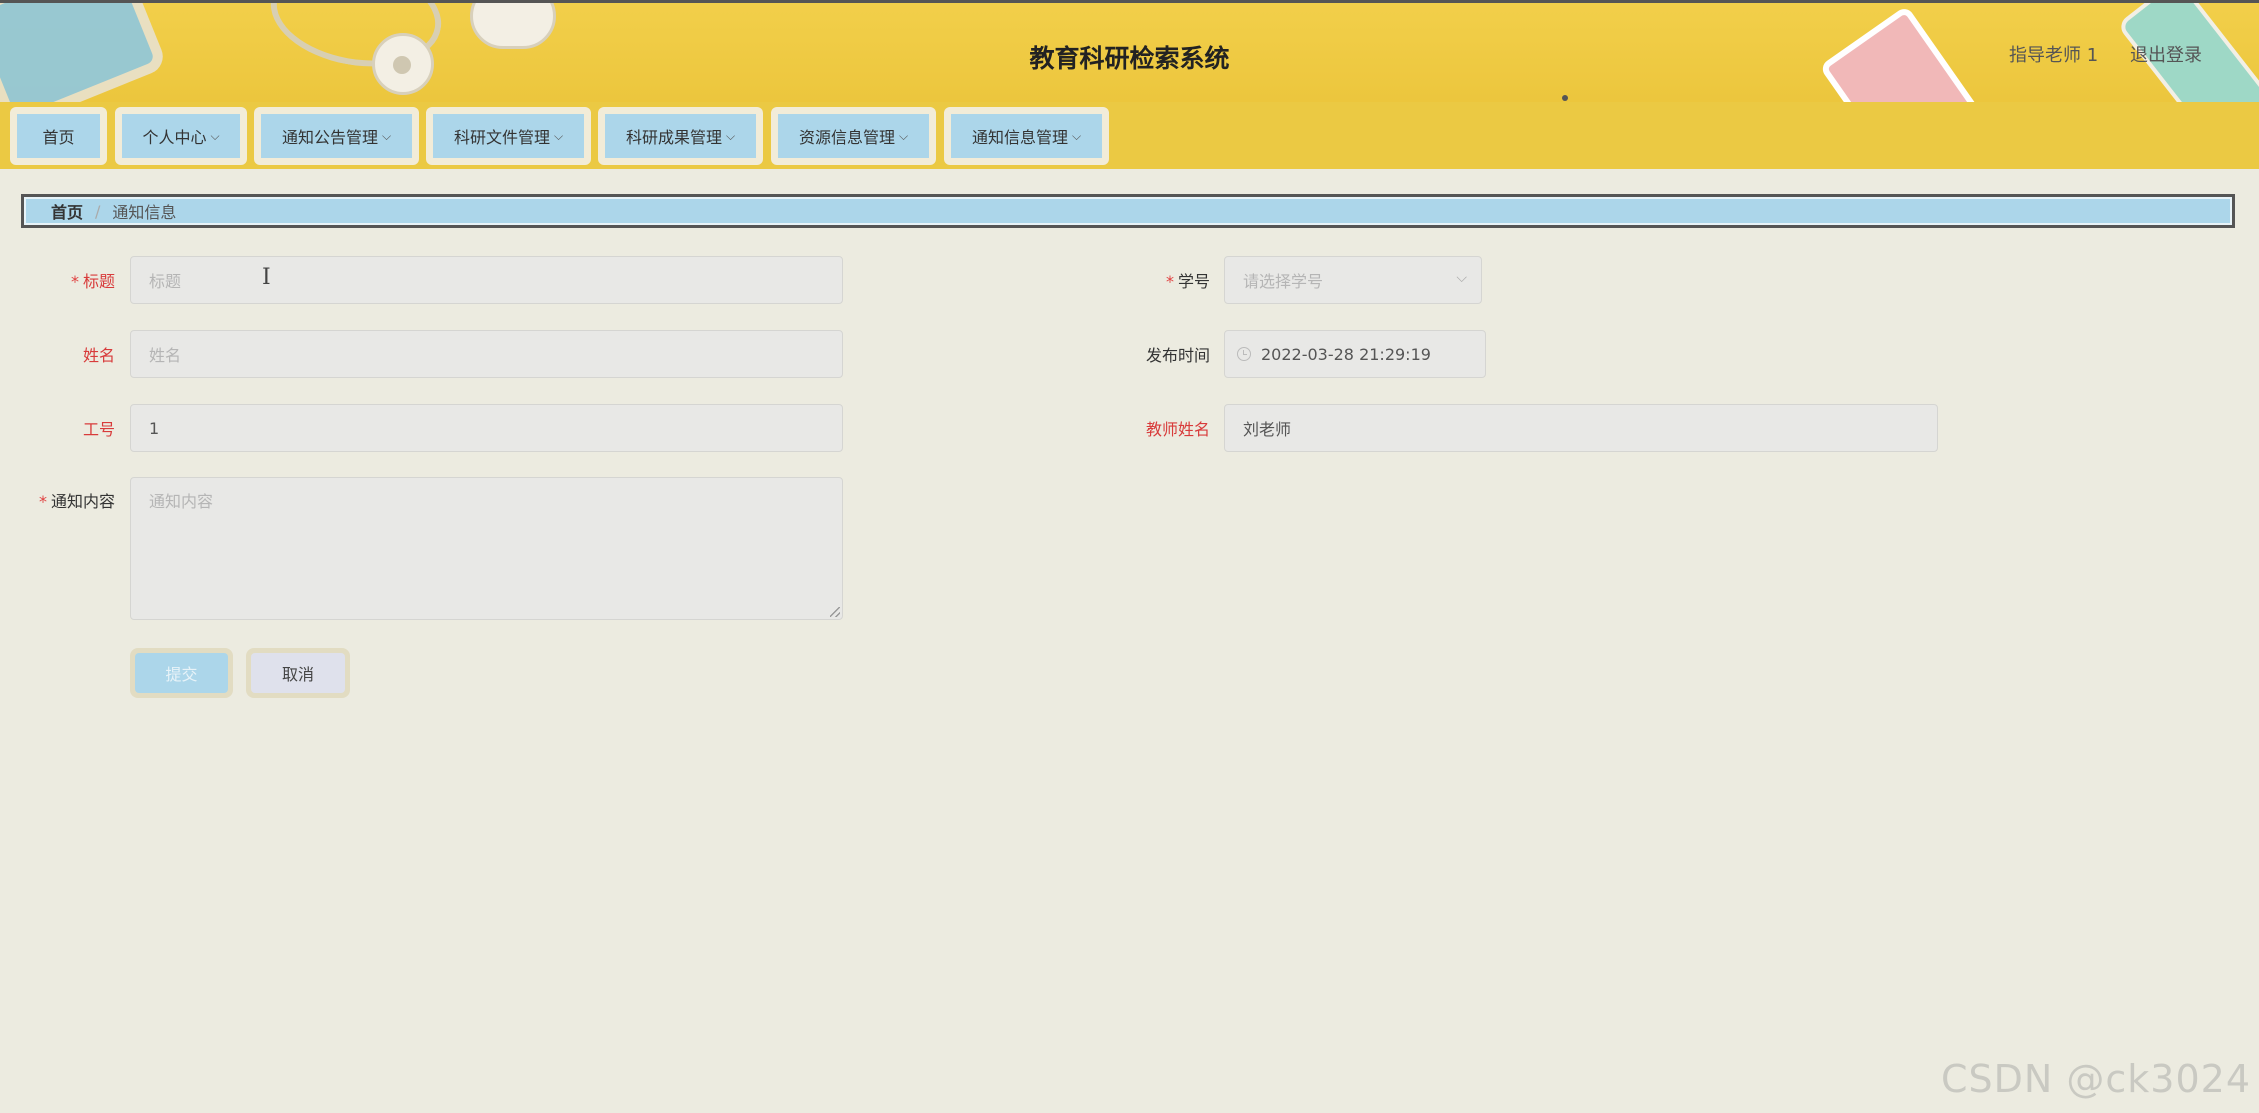  What do you see at coordinates (486, 354) in the screenshot?
I see `name-input: 姓名` at bounding box center [486, 354].